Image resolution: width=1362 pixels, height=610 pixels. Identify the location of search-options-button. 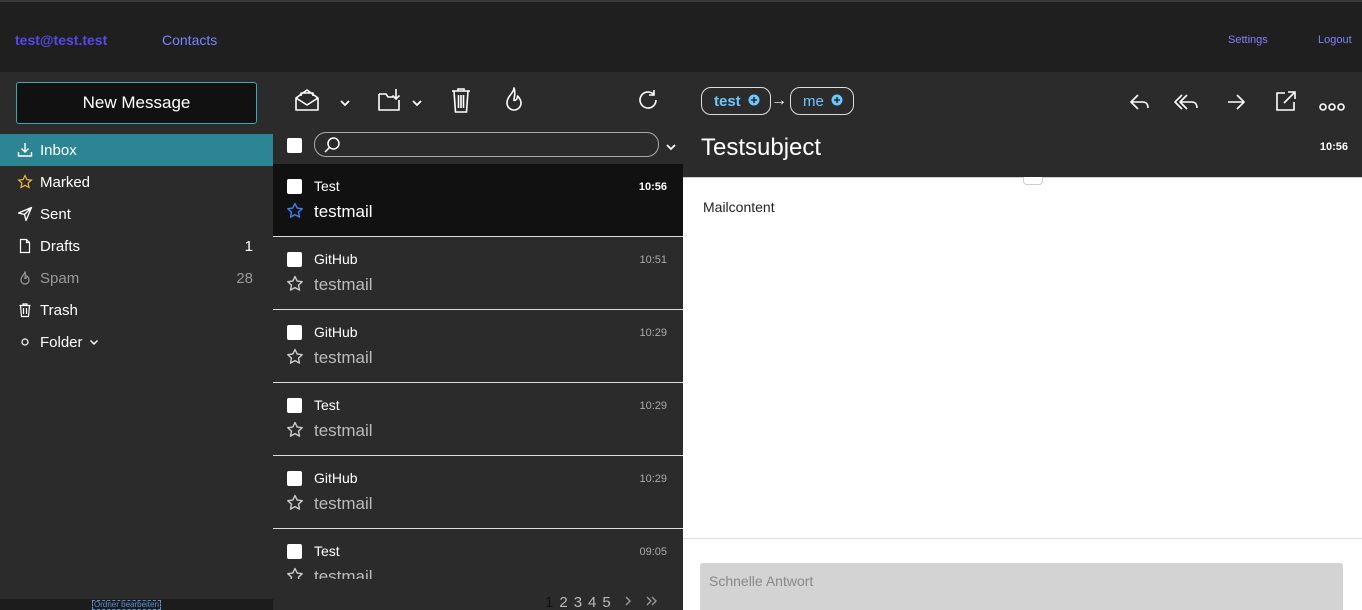
(671, 148).